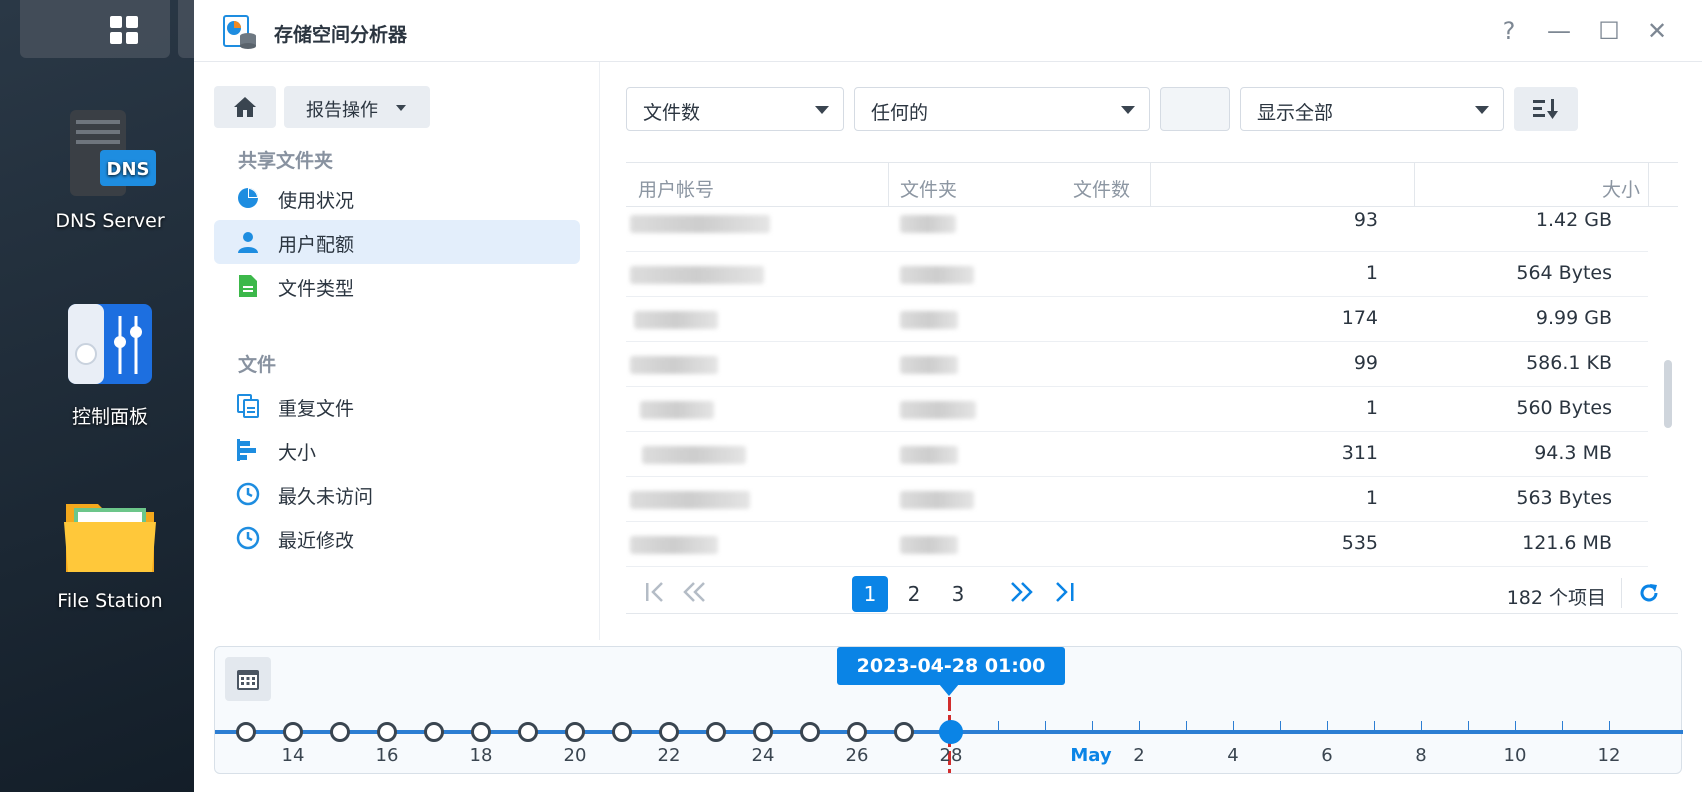 The width and height of the screenshot is (1702, 792). I want to click on maximize-button: ☐, so click(1609, 31).